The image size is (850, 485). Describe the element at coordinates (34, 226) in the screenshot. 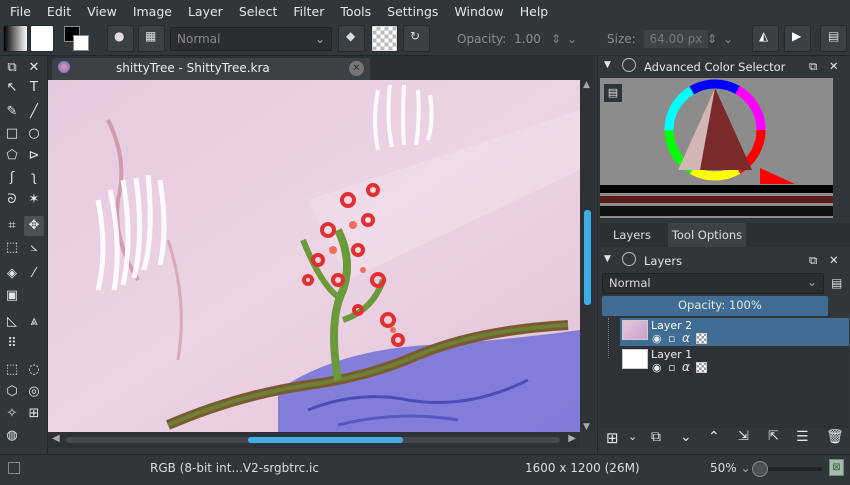

I see `move-tool: ✥` at that location.